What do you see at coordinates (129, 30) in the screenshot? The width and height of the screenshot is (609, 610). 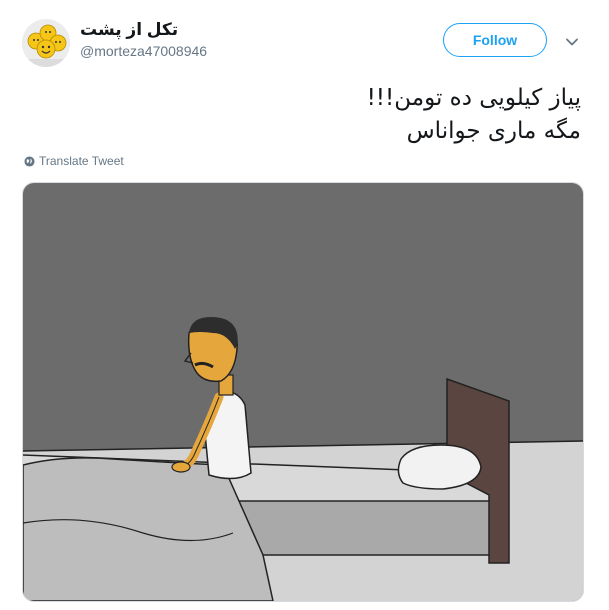 I see `author-name: تکل از پشت` at bounding box center [129, 30].